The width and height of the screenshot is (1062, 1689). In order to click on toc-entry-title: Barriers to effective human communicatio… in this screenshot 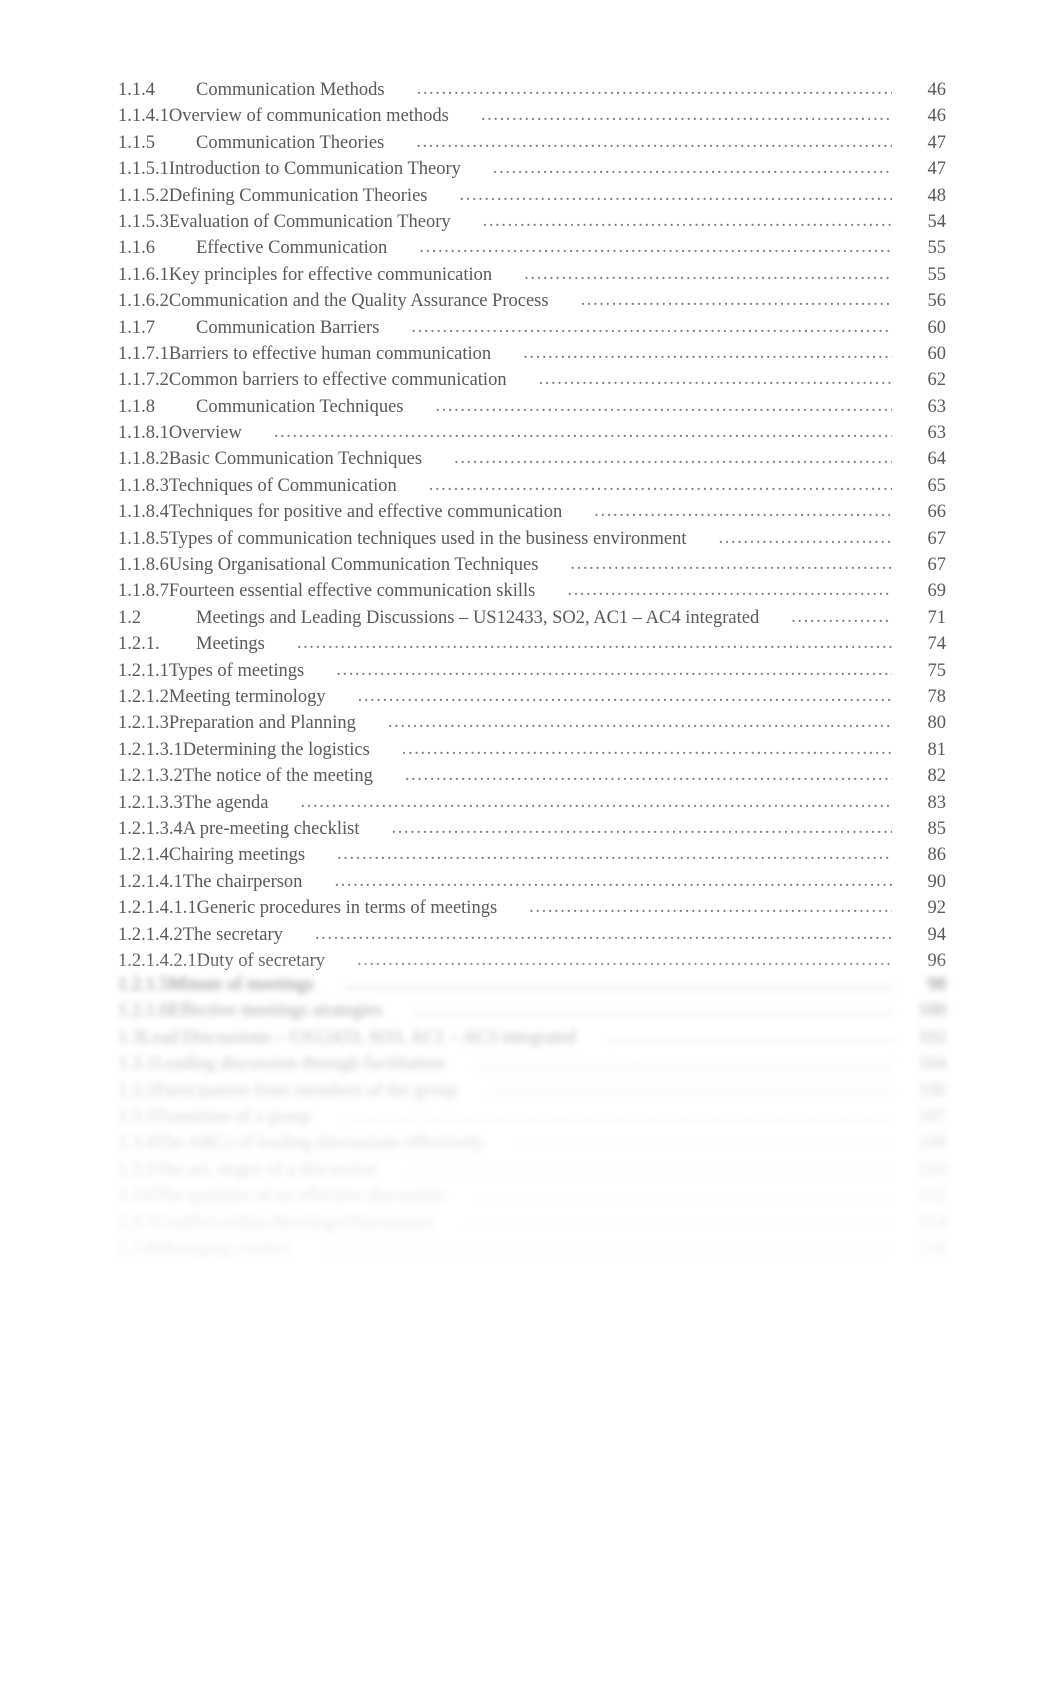, I will do `click(330, 353)`.